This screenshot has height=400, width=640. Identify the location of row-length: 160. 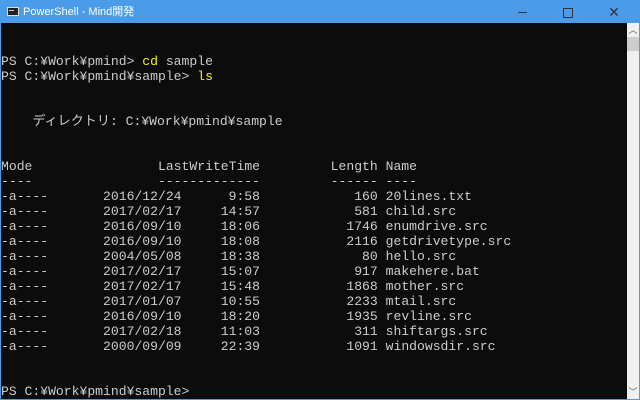
(366, 196).